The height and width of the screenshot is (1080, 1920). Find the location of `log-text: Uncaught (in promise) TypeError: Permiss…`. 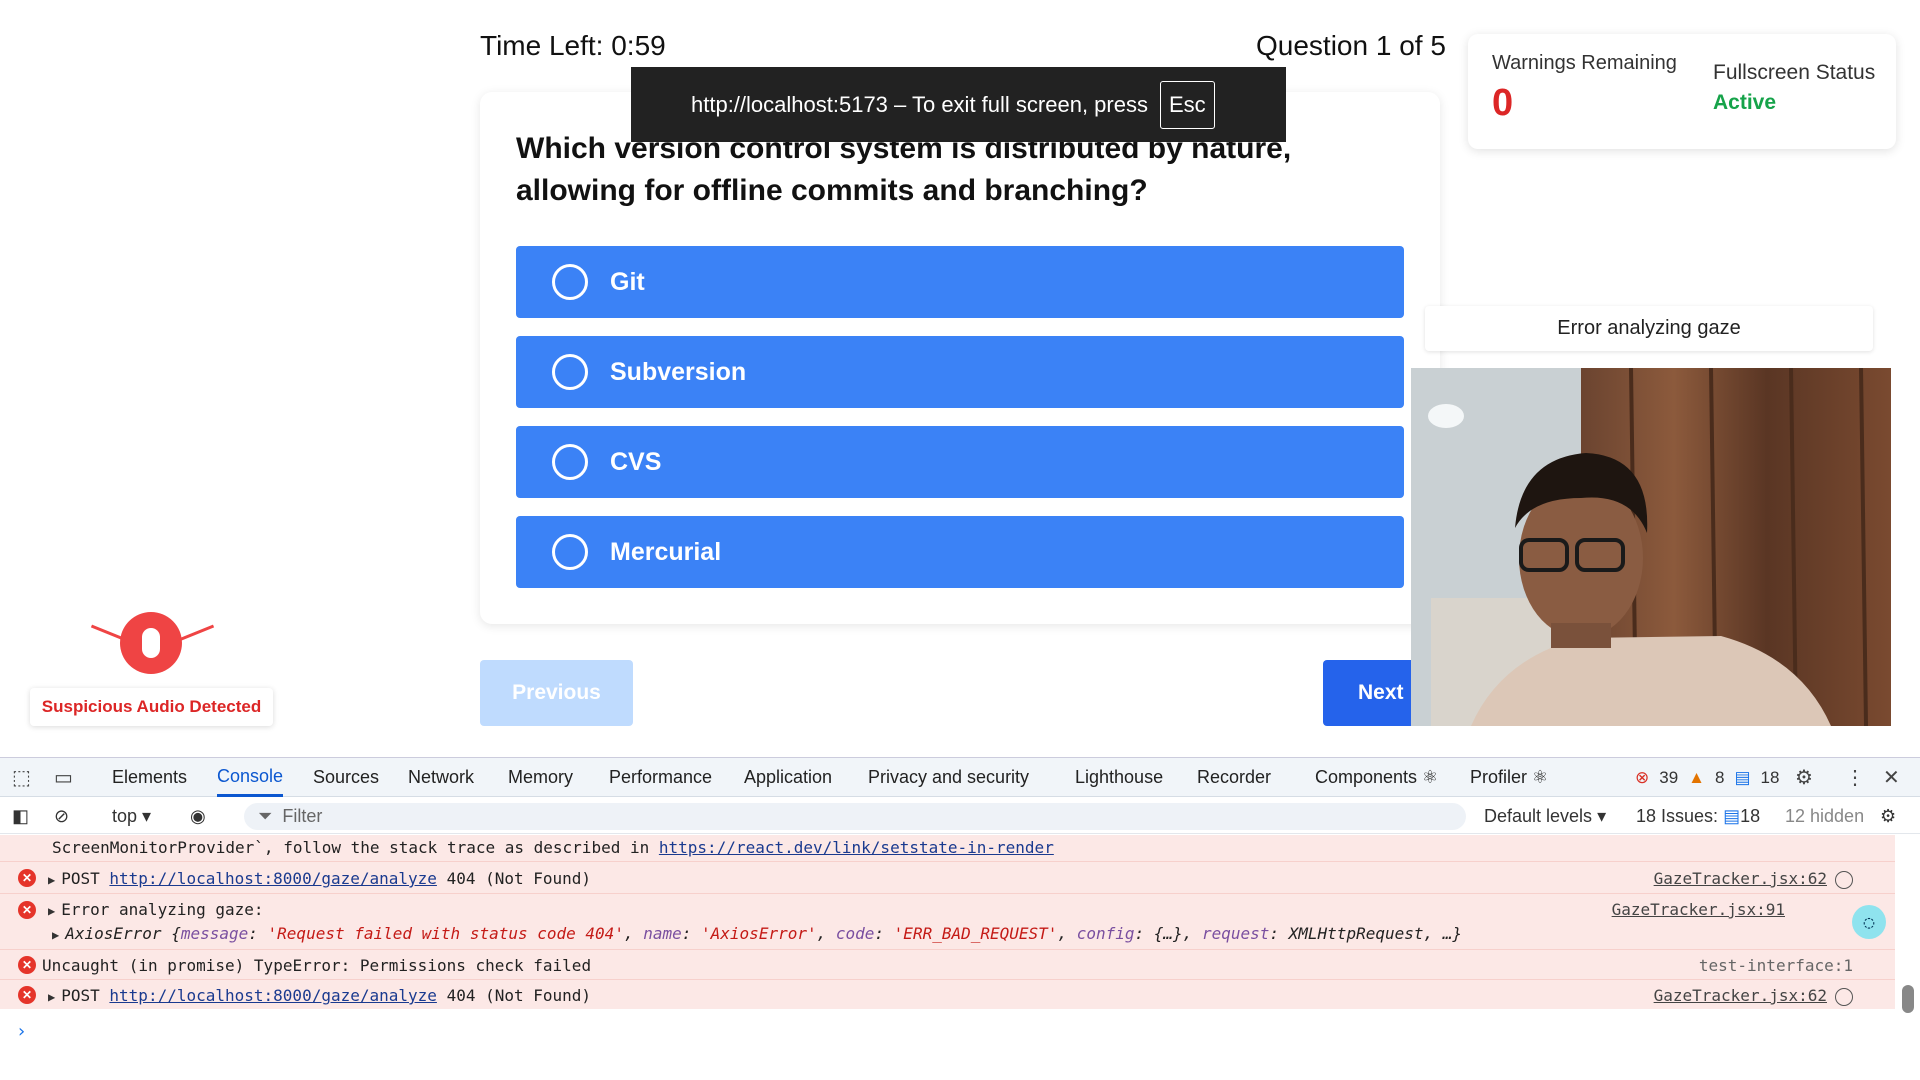

log-text: Uncaught (in promise) TypeError: Permiss… is located at coordinates (317, 965).